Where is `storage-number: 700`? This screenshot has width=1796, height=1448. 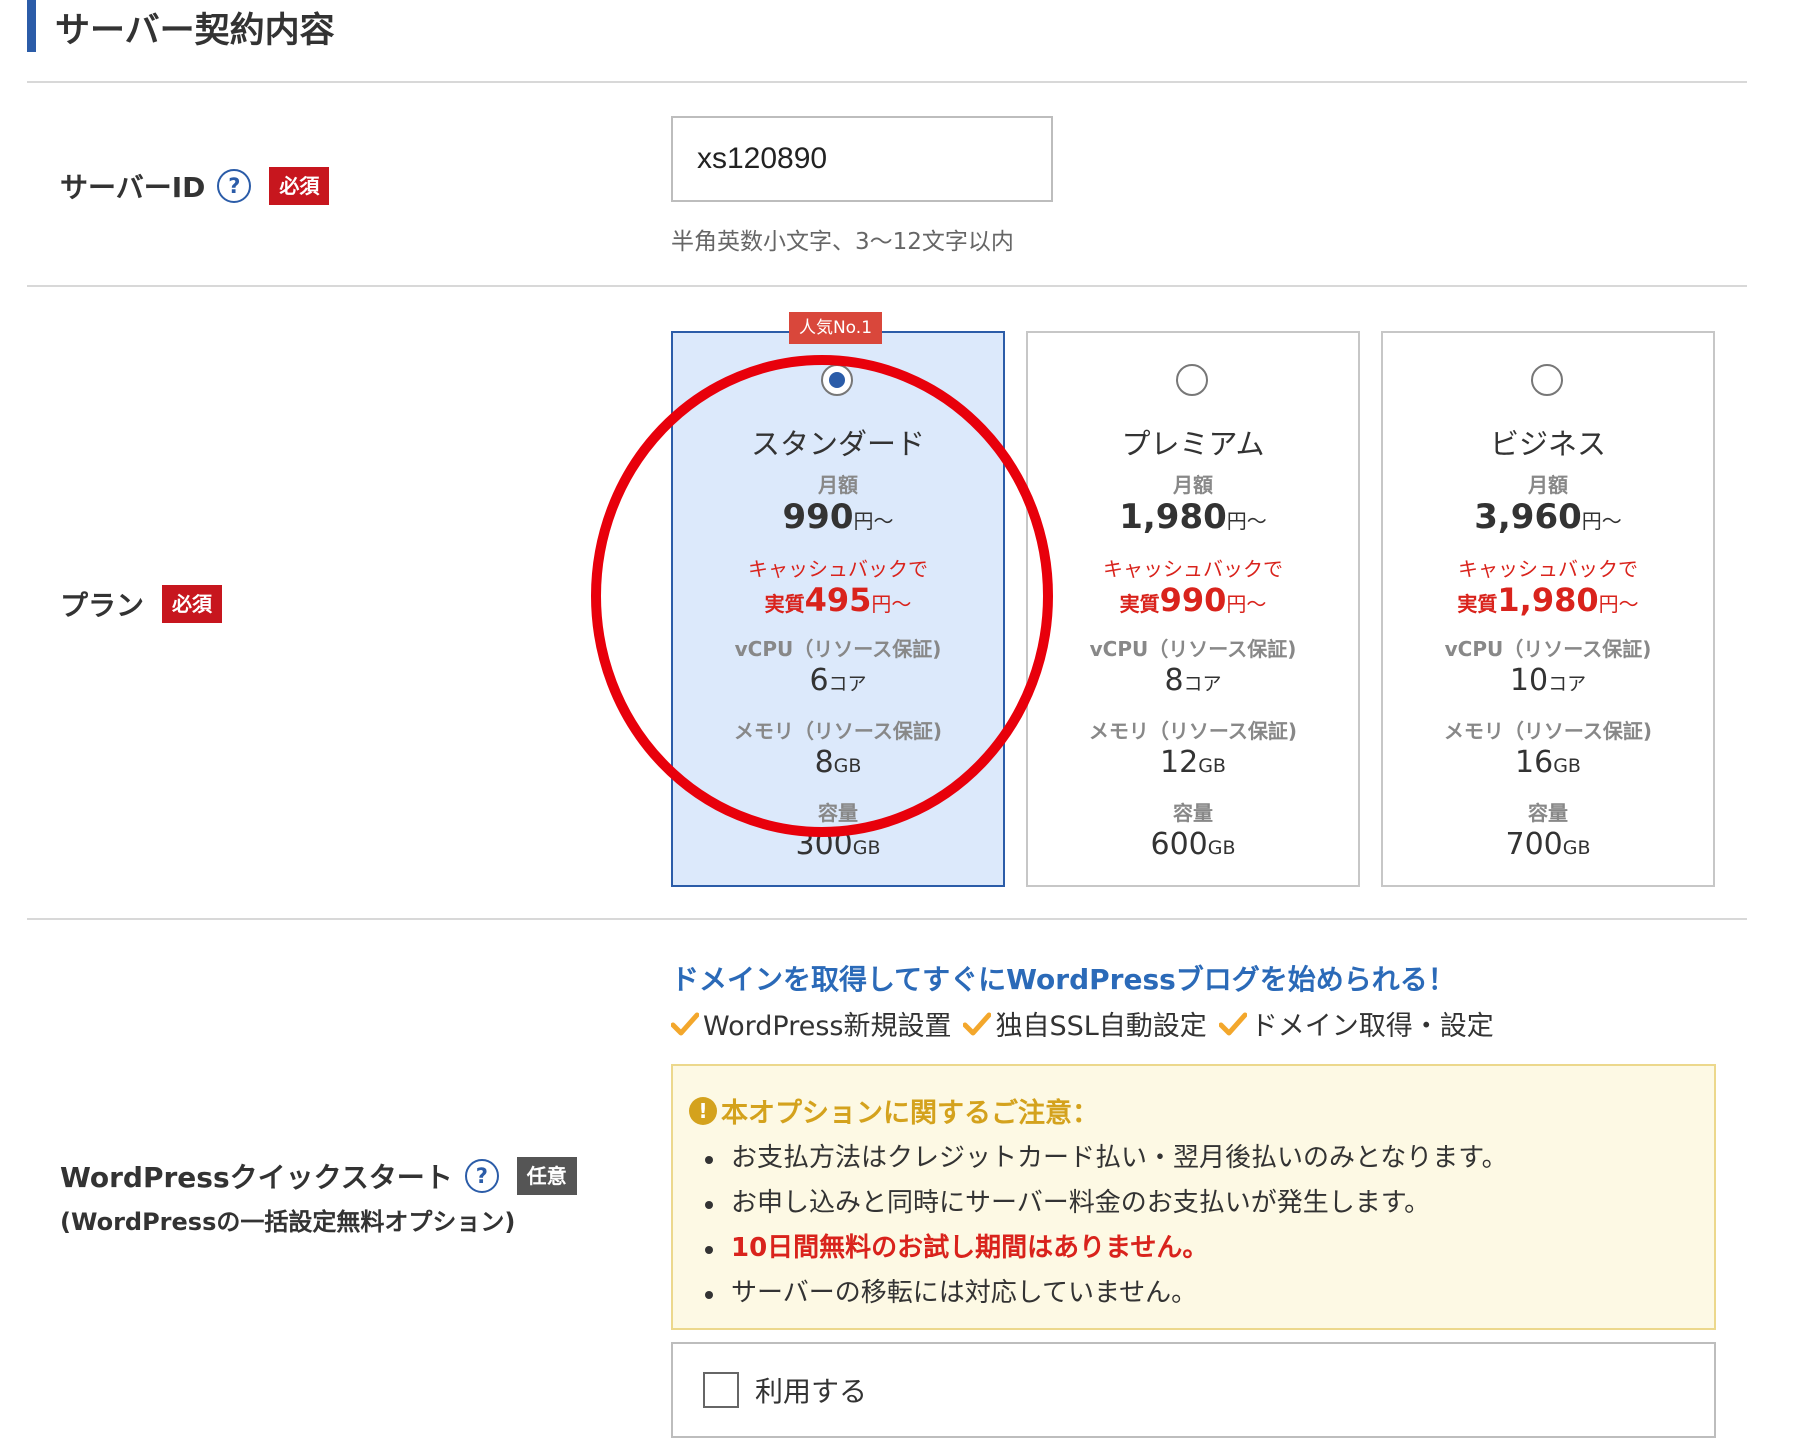 storage-number: 700 is located at coordinates (1534, 844).